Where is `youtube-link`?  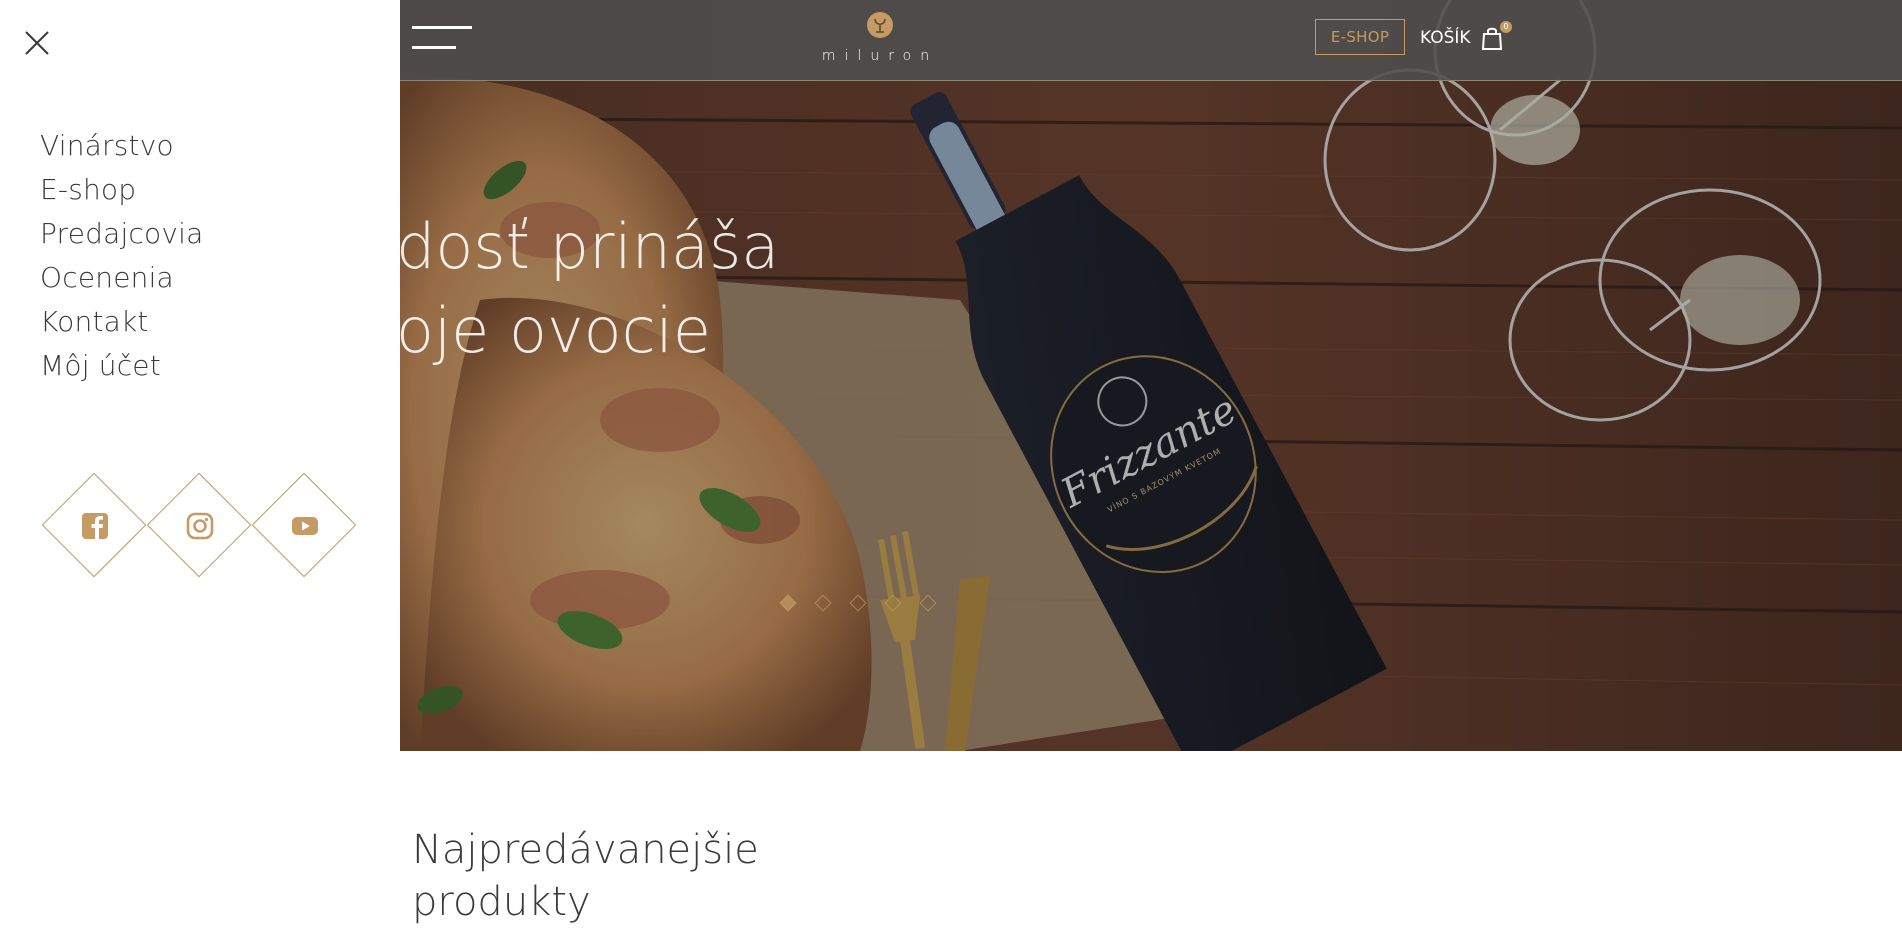 youtube-link is located at coordinates (304, 525).